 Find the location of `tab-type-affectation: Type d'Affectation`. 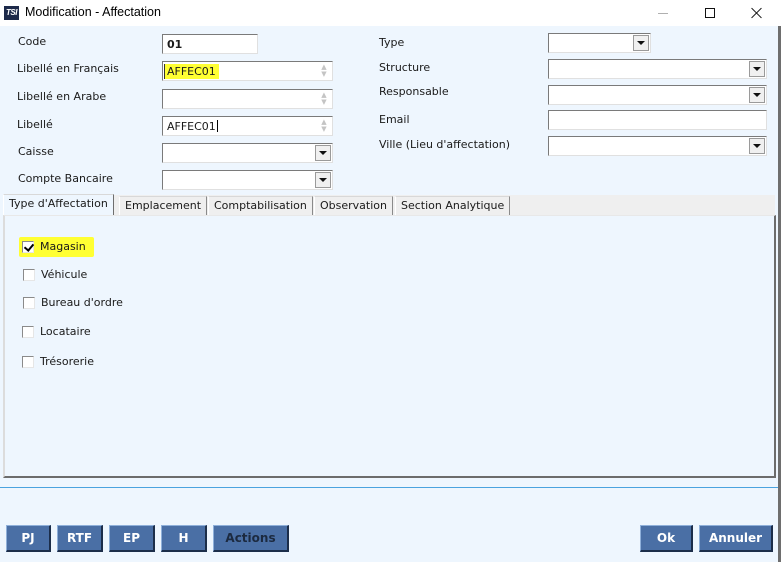

tab-type-affectation: Type d'Affectation is located at coordinates (58, 204).